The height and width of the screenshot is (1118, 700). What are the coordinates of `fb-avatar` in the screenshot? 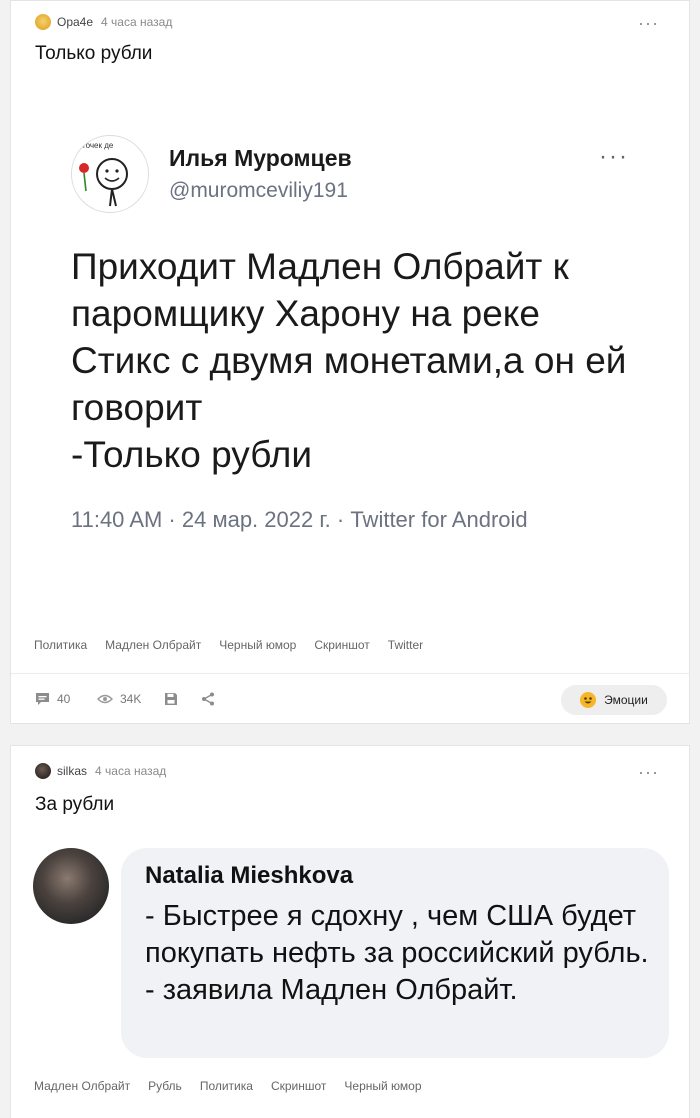 It's located at (71, 886).